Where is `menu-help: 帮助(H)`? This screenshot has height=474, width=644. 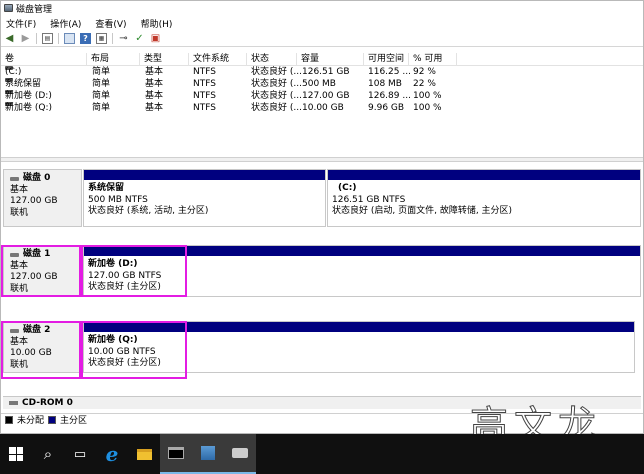 menu-help: 帮助(H) is located at coordinates (157, 23).